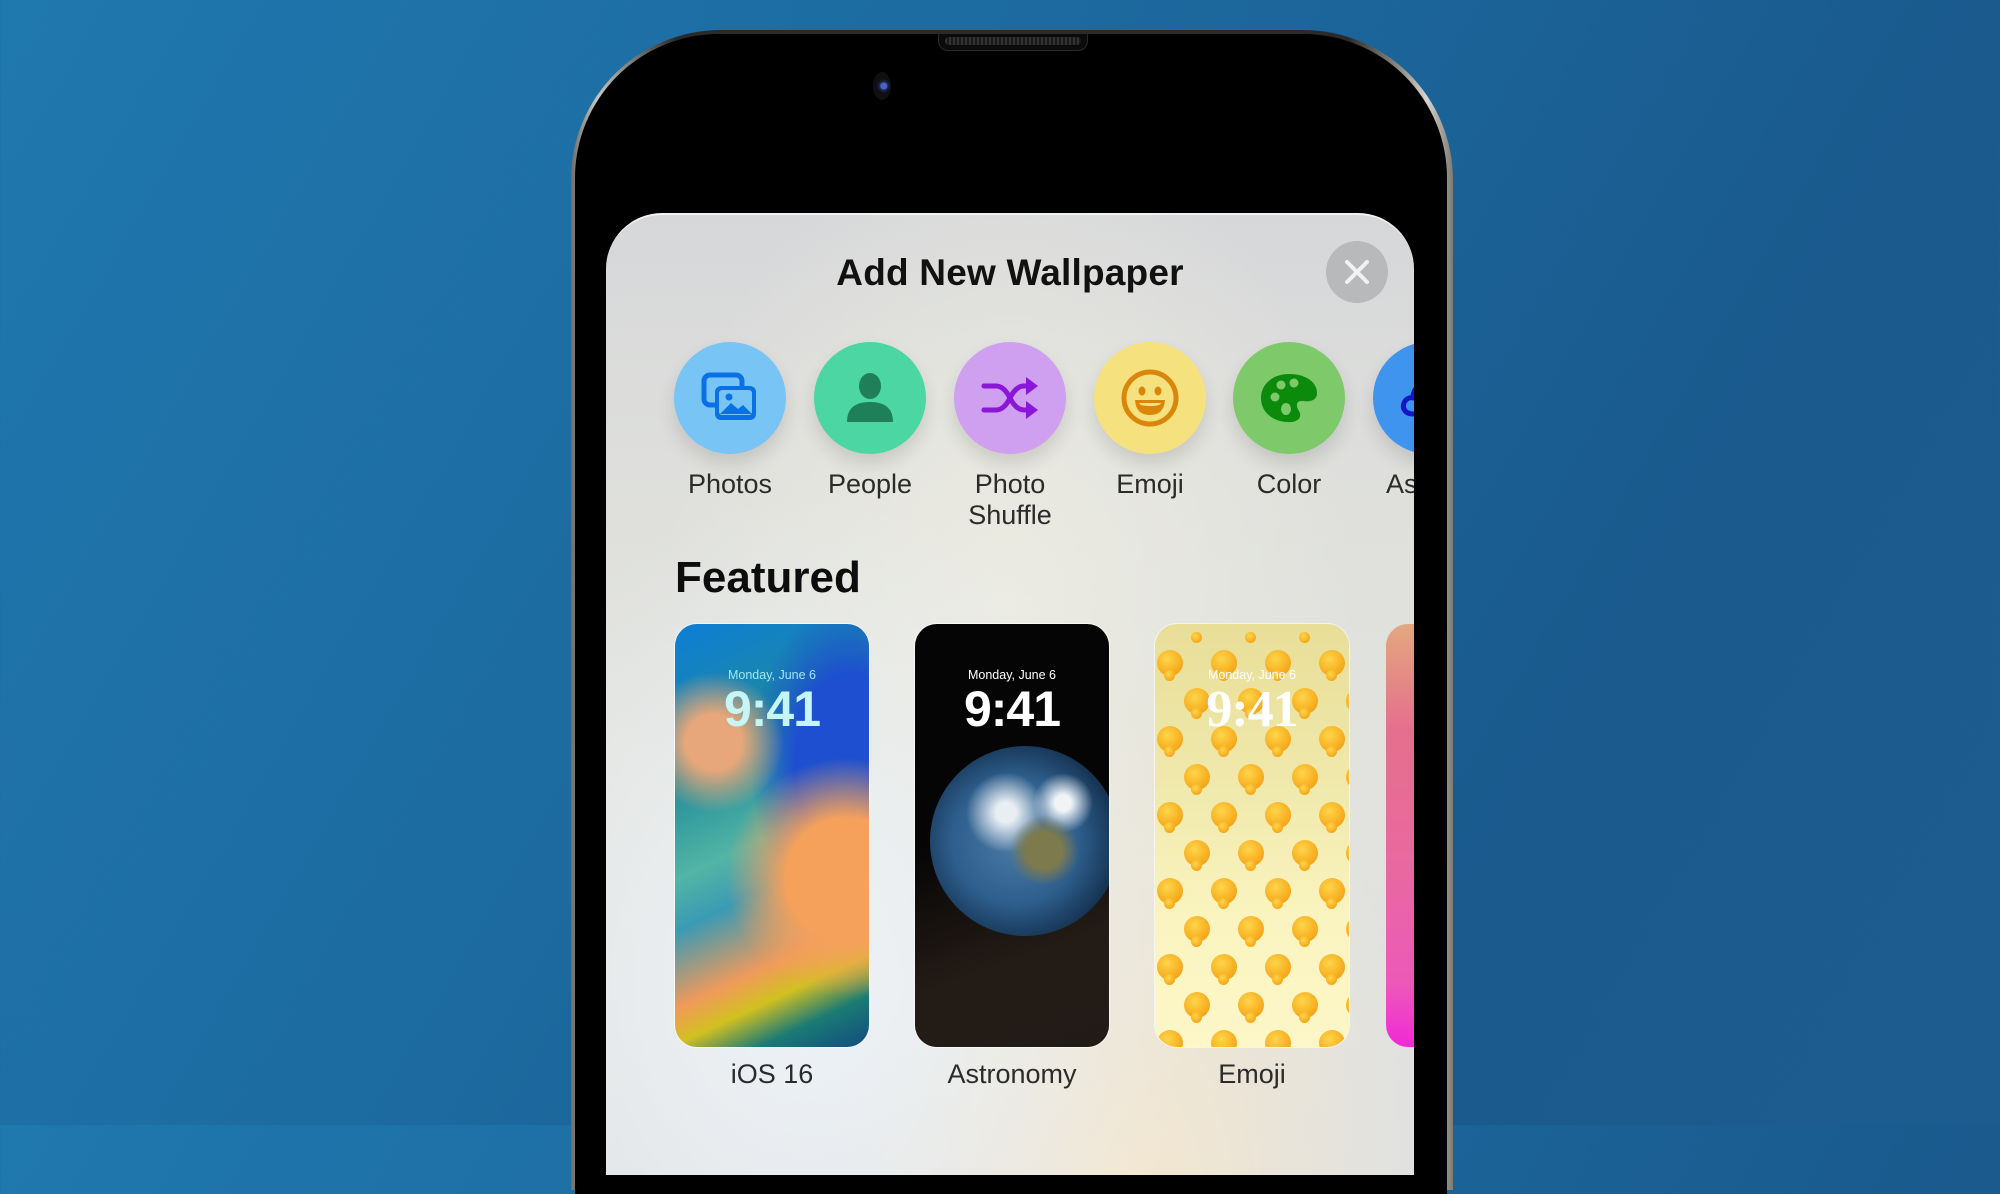  I want to click on category-label: Emoji, so click(1150, 484).